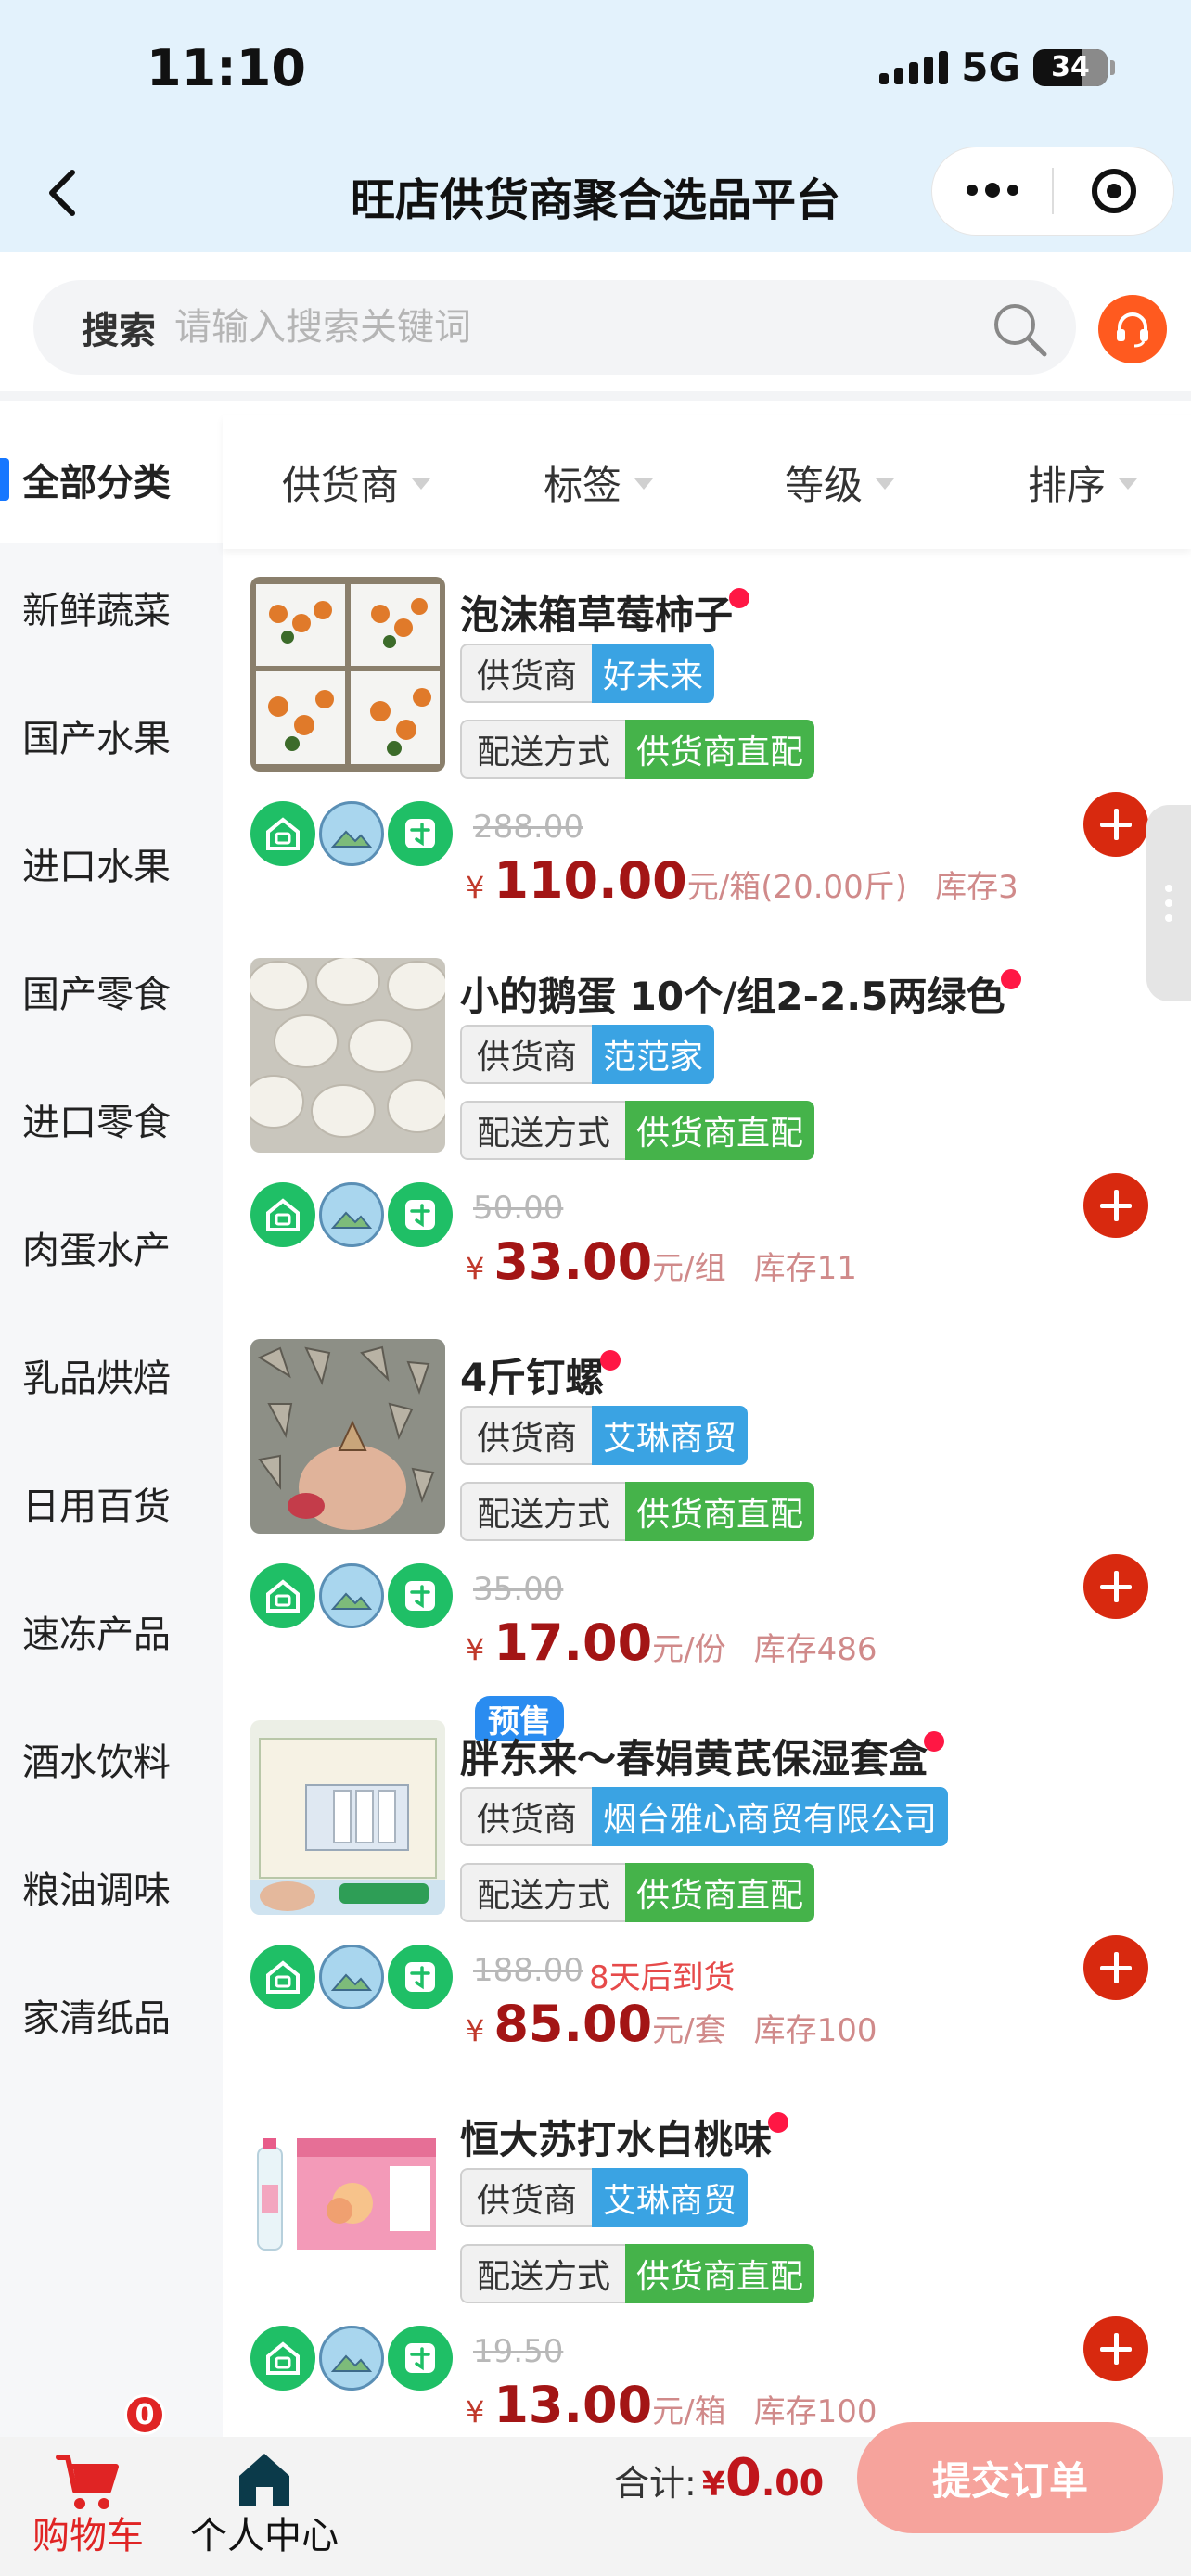  What do you see at coordinates (1168, 903) in the screenshot?
I see `floating-side-handle` at bounding box center [1168, 903].